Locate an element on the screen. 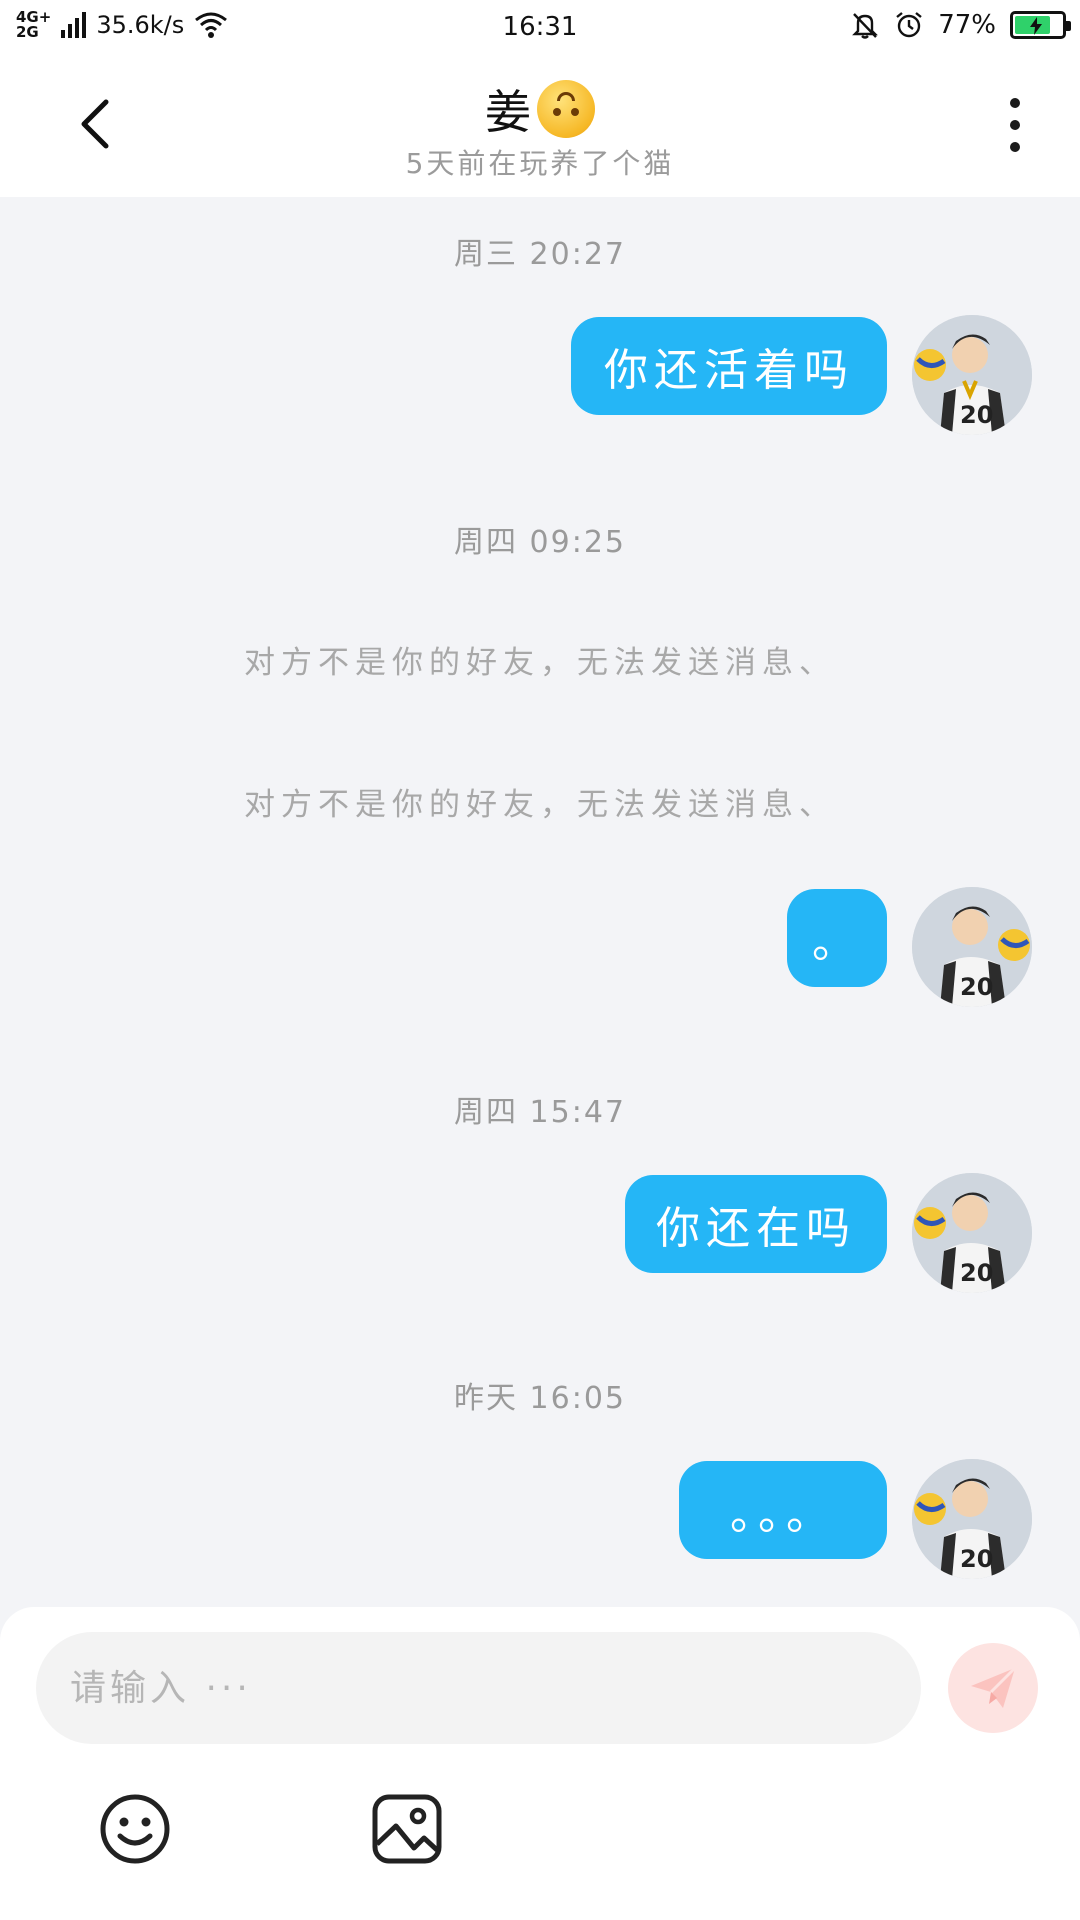  emoji-button is located at coordinates (135, 1829).